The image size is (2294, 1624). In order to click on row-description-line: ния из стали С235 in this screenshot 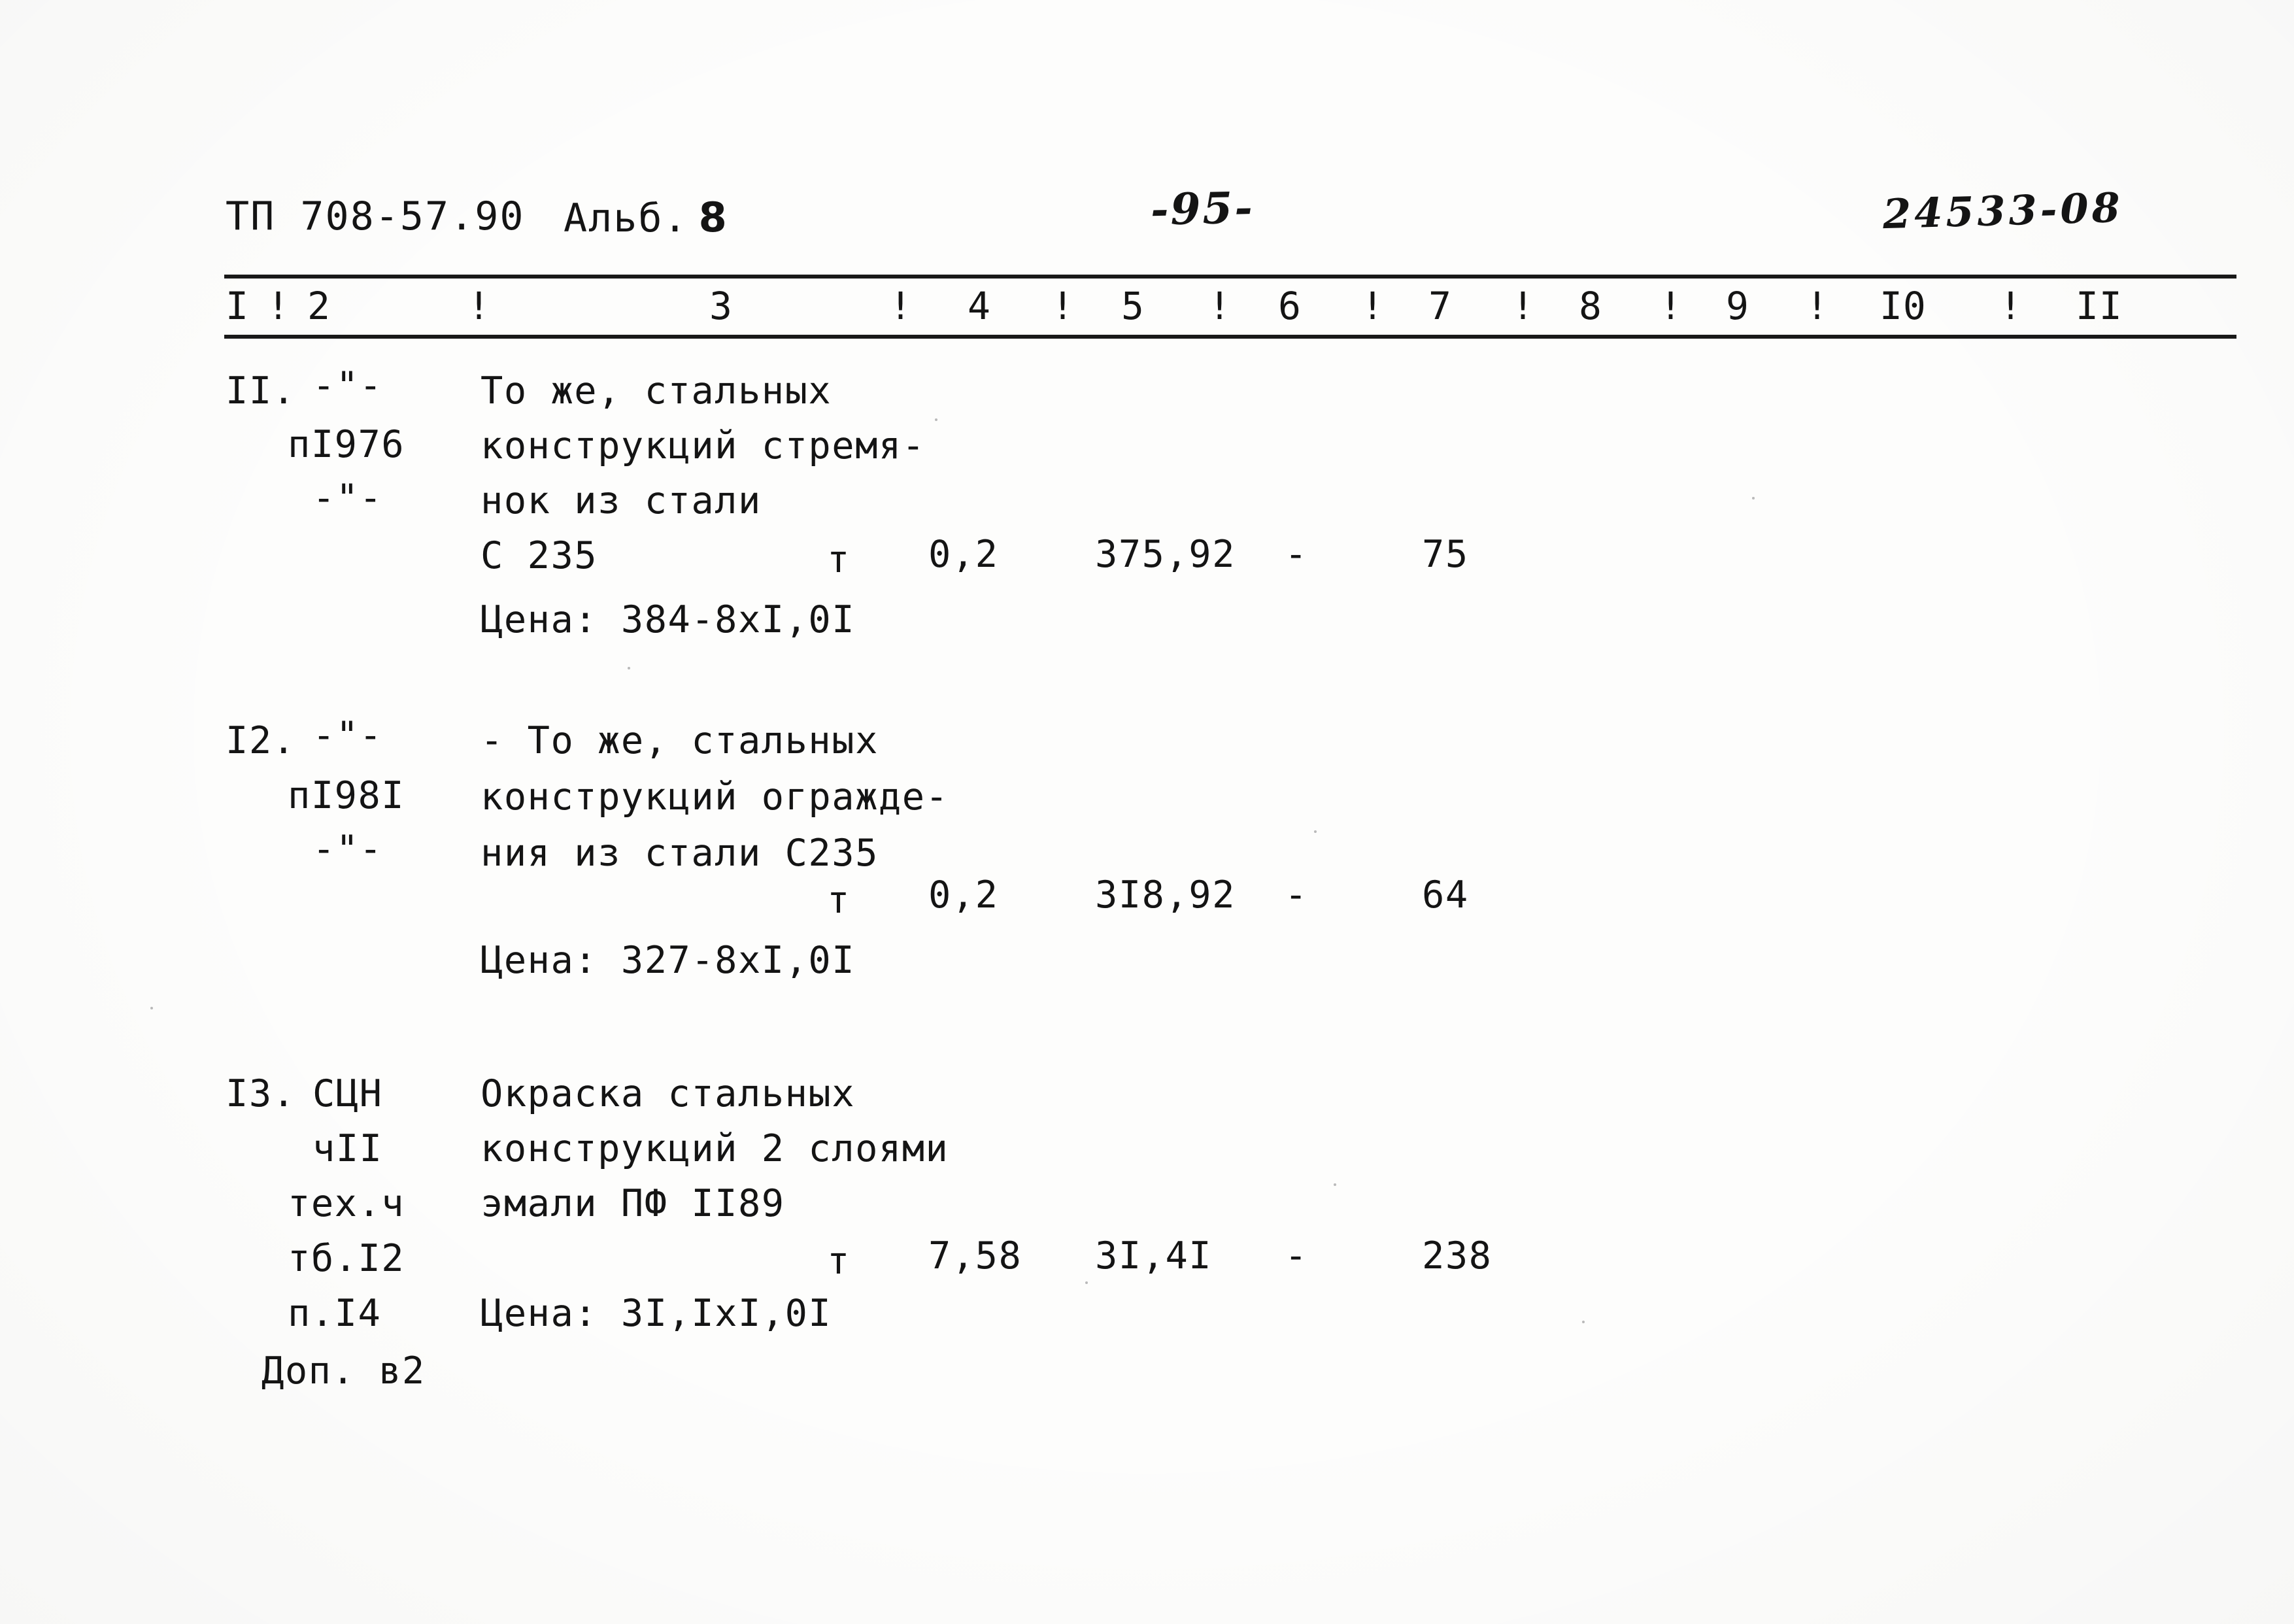, I will do `click(680, 853)`.